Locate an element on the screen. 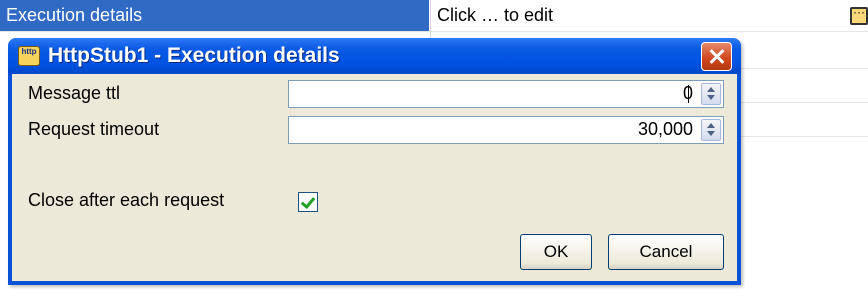 This screenshot has width=868, height=296. close-icon is located at coordinates (716, 56).